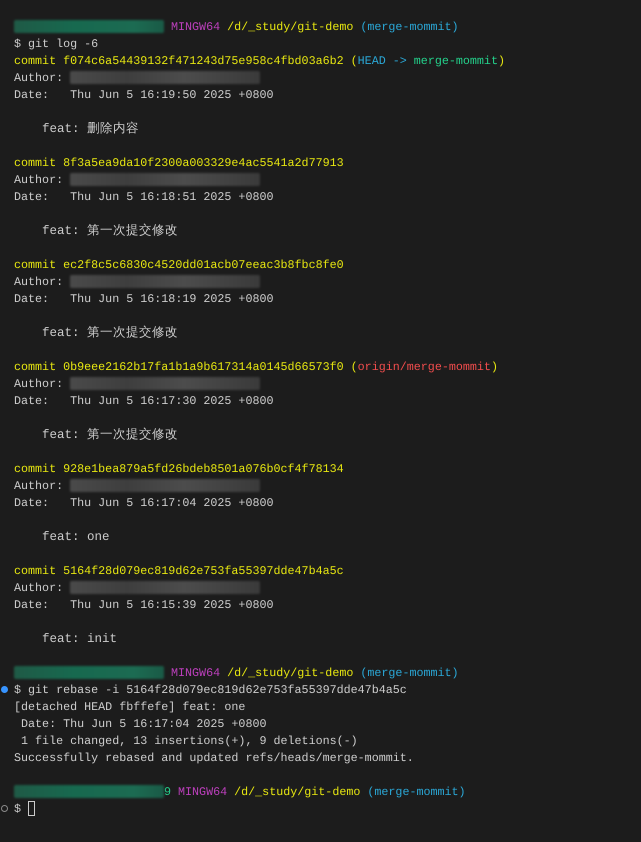 The height and width of the screenshot is (842, 641). What do you see at coordinates (75, 537) in the screenshot?
I see `commit-message: feat: one` at bounding box center [75, 537].